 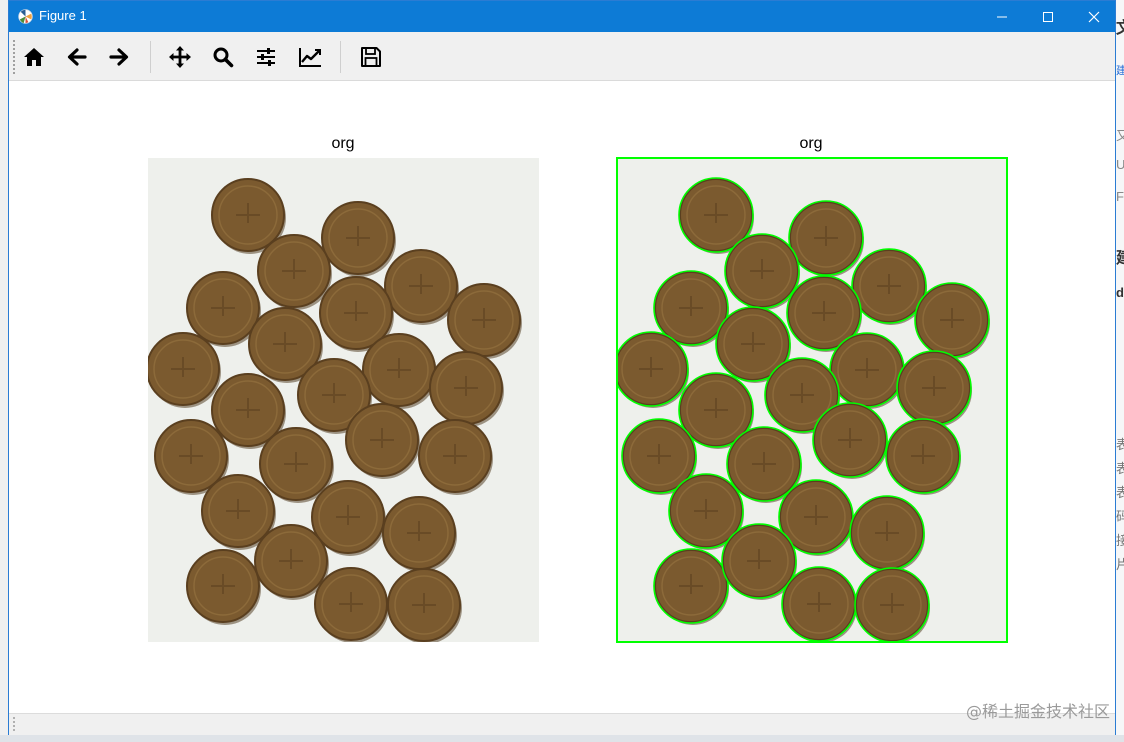 I want to click on move-icon, so click(x=180, y=57).